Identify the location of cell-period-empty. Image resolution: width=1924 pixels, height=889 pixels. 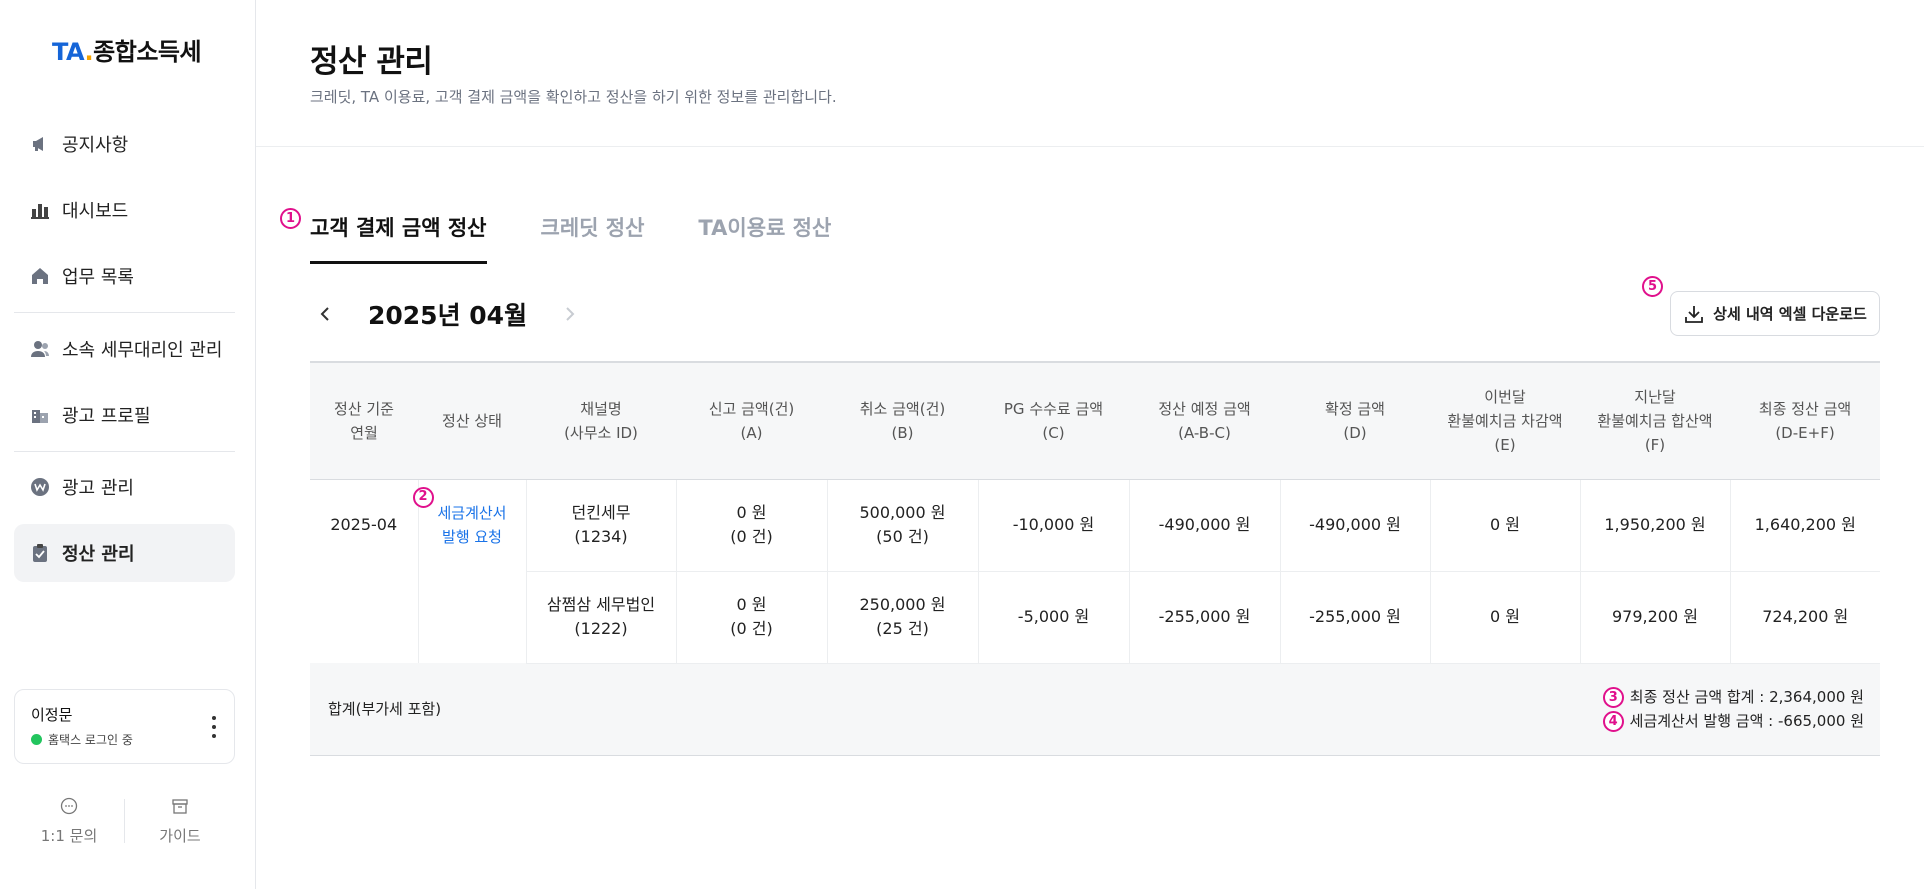
(364, 617).